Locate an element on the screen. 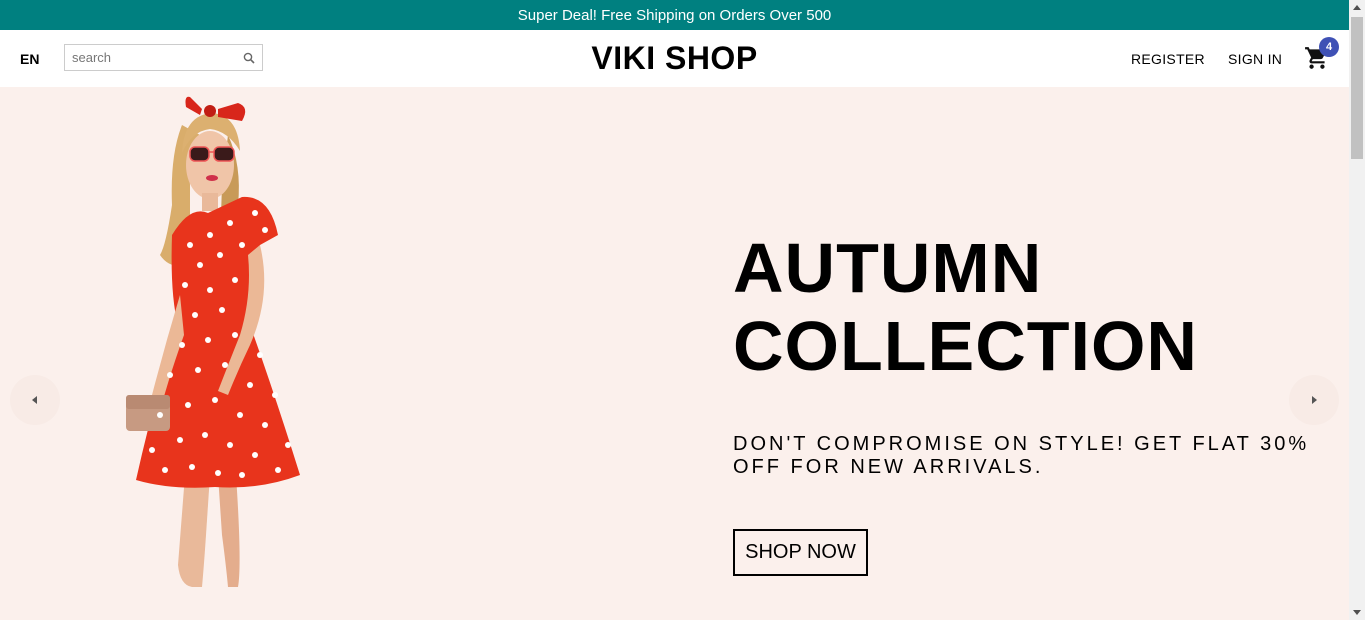 The height and width of the screenshot is (620, 1365). scroll-down-arrow-icon is located at coordinates (1357, 612).